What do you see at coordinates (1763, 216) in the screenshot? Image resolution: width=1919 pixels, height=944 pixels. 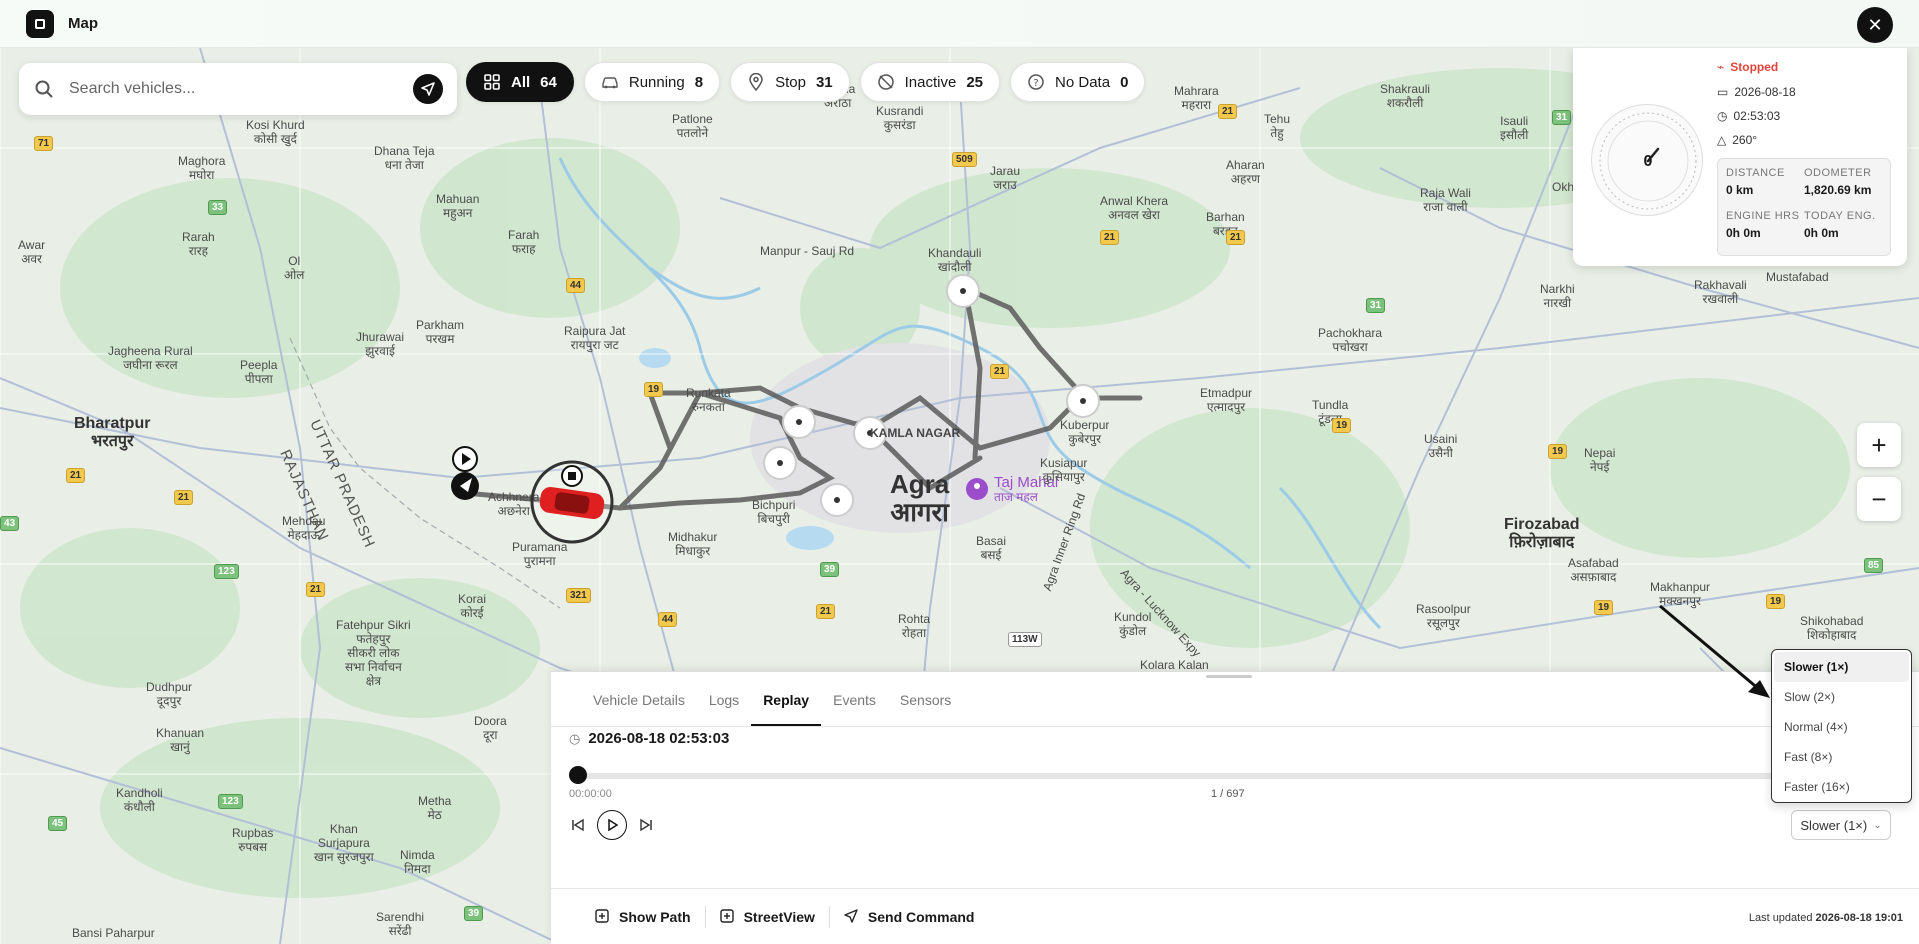 I see `stat-label: ENGINE HRS` at bounding box center [1763, 216].